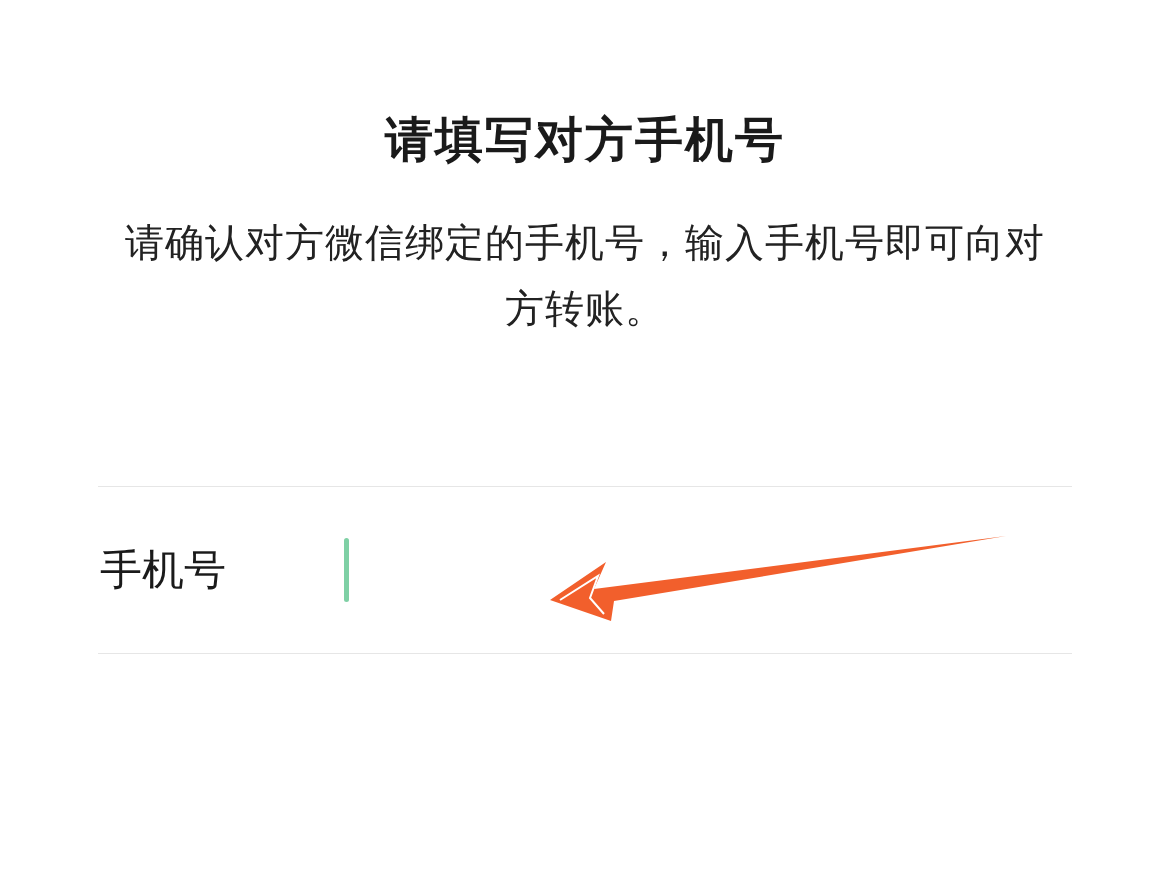  What do you see at coordinates (163, 570) in the screenshot?
I see `field-label: 手机号` at bounding box center [163, 570].